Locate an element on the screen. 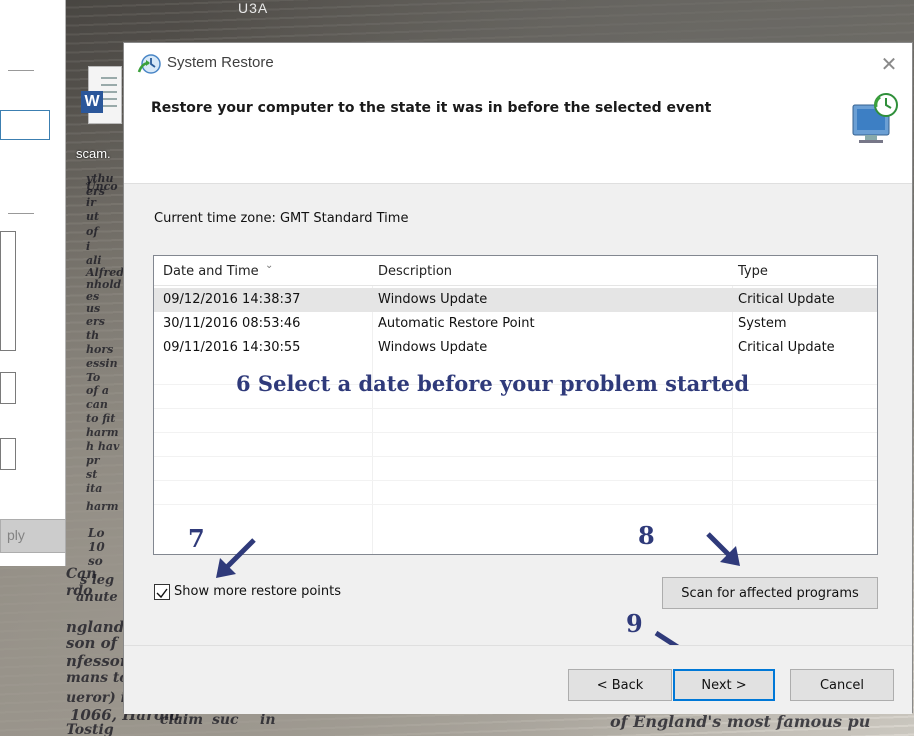 This screenshot has width=914, height=736. title-bar: System Restore ✕ is located at coordinates (518, 65).